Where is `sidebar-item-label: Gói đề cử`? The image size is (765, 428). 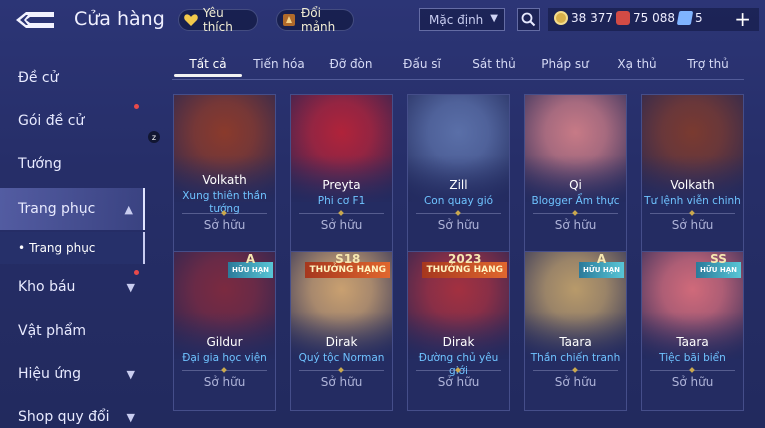
sidebar-item-label: Gói đề cử is located at coordinates (51, 121).